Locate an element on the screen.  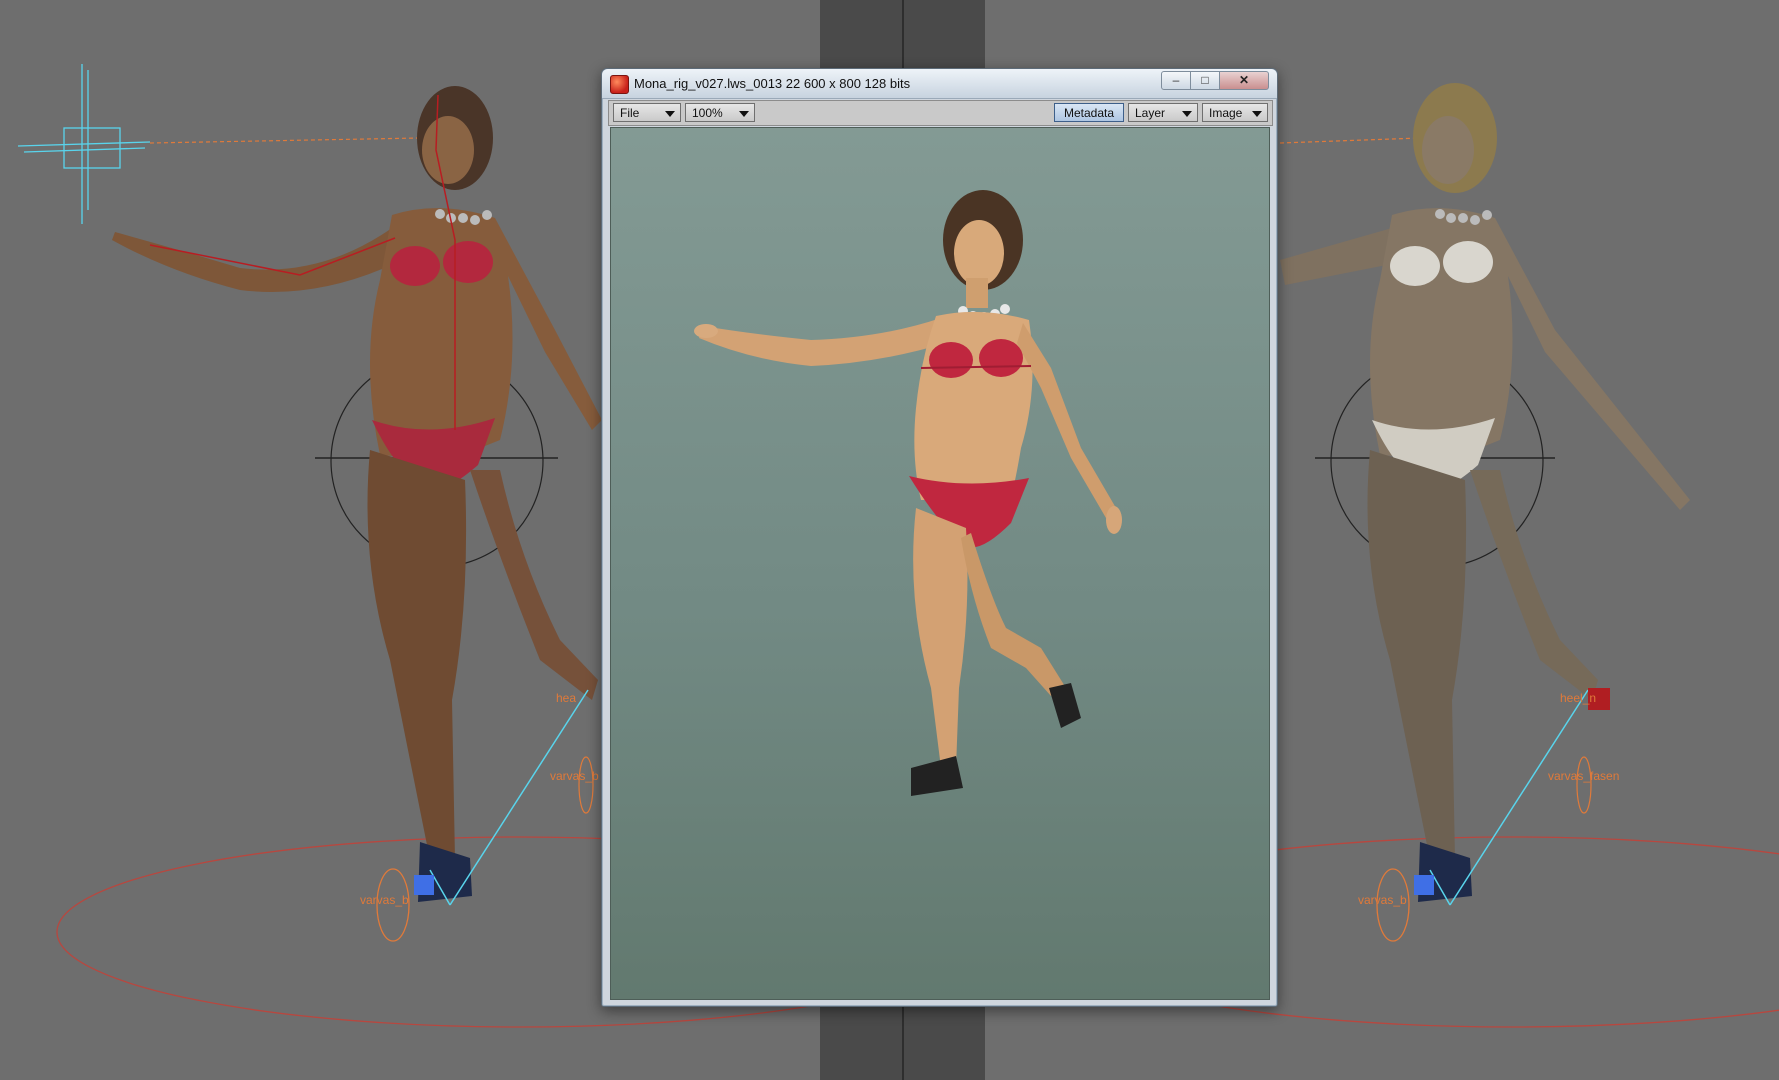
aim-line-left is located at coordinates (285, 140).